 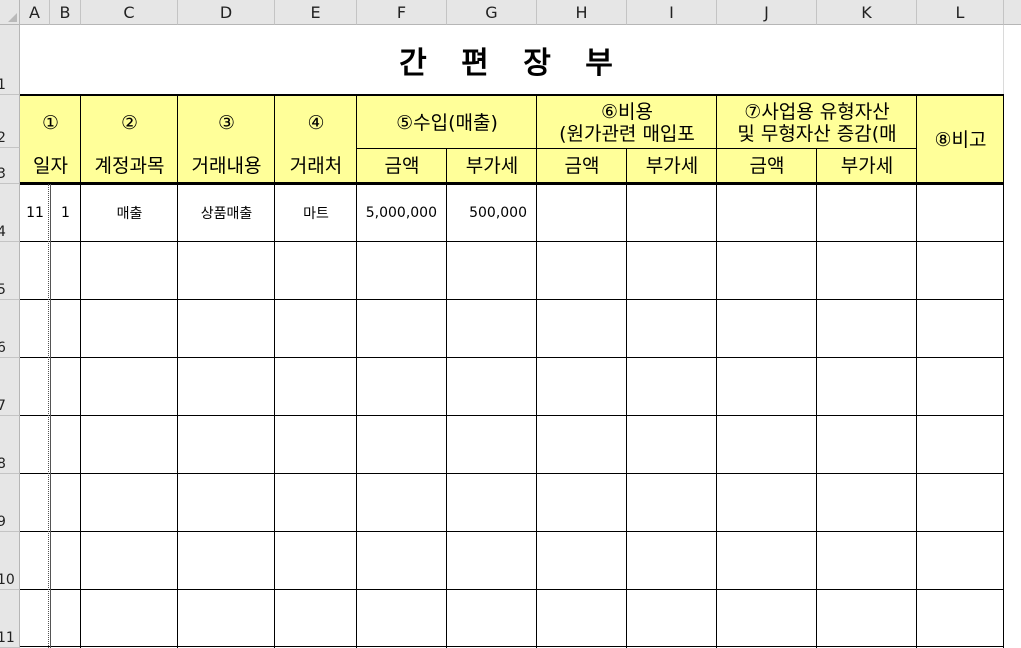 I want to click on header-expense-vat: 부가세, so click(x=672, y=166).